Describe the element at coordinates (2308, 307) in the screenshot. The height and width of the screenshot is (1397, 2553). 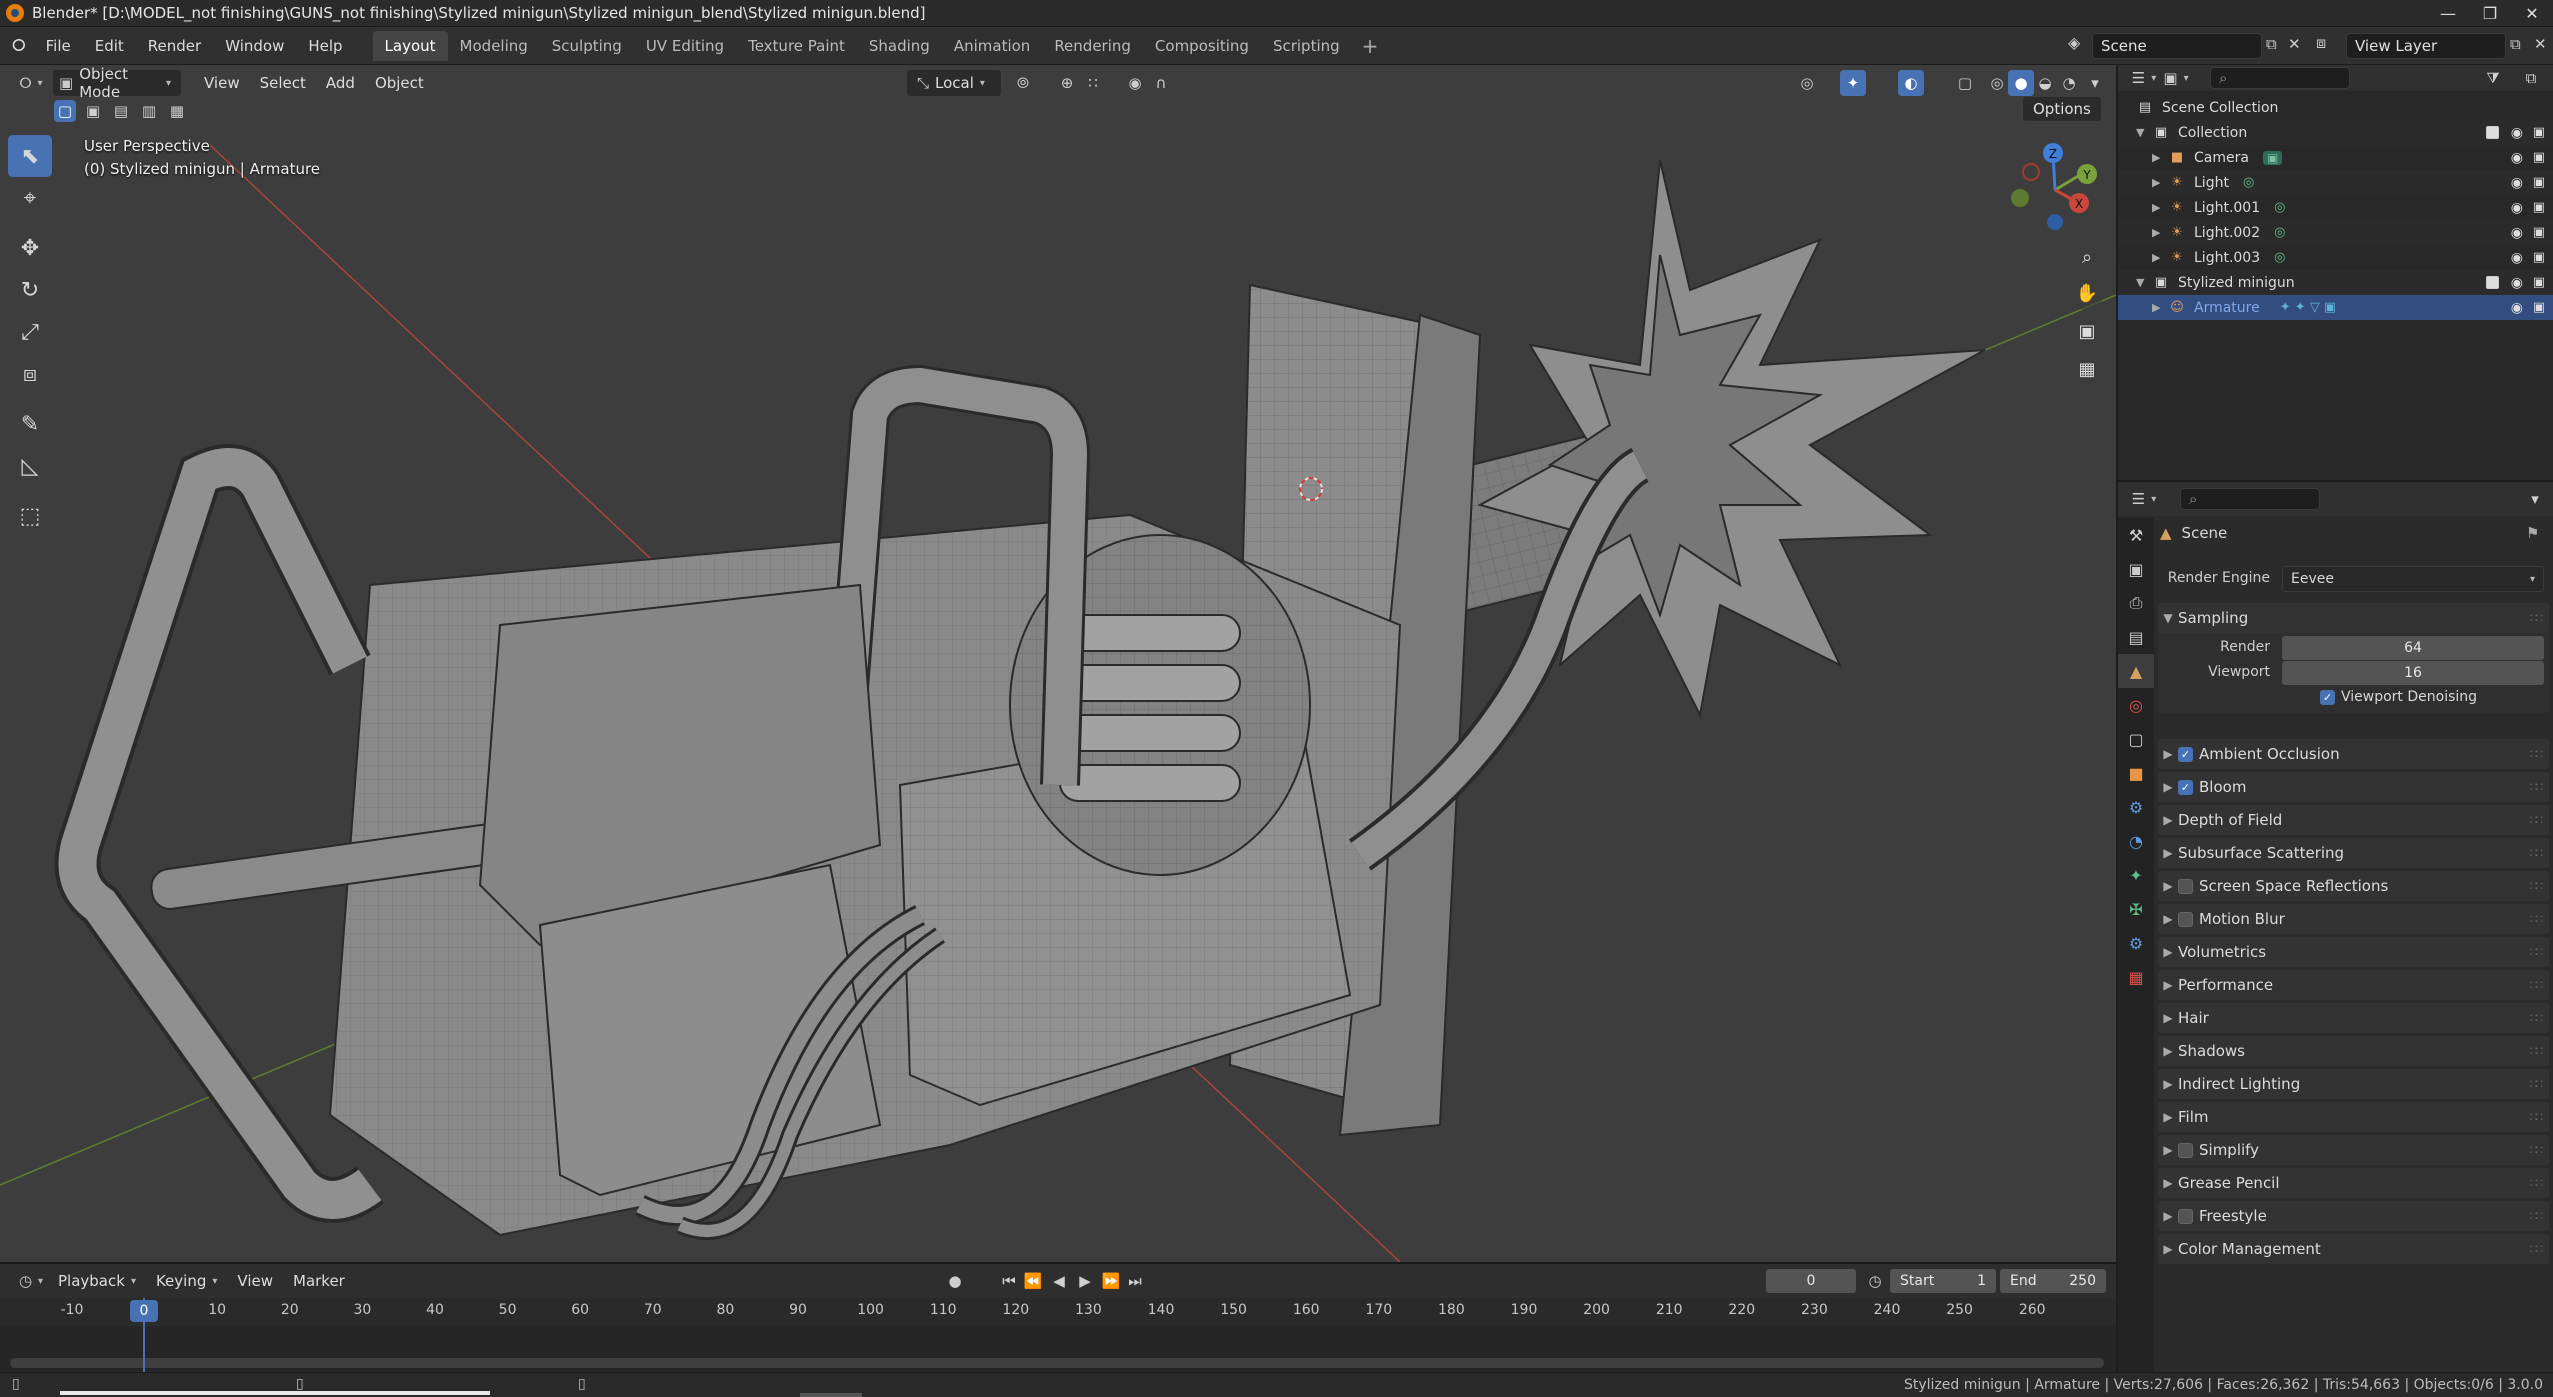
I see `armature-data-icon: ✦ ✦ ▽ ▣` at that location.